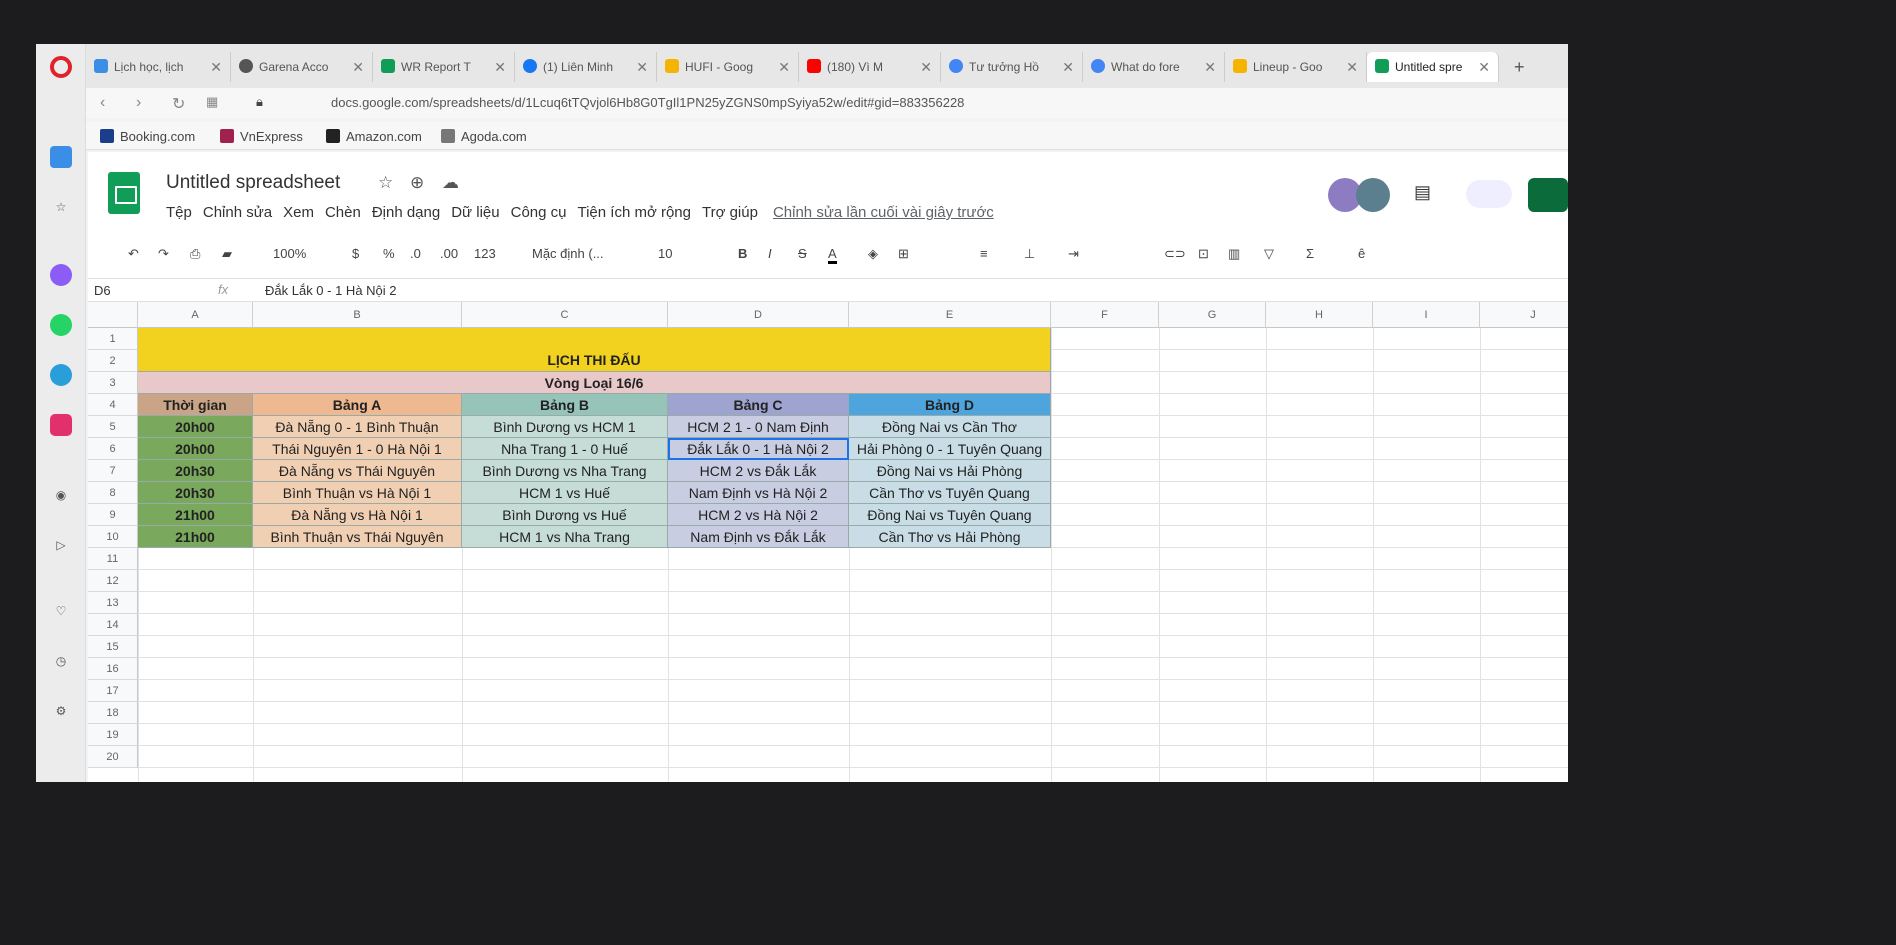 The height and width of the screenshot is (945, 1896). What do you see at coordinates (163, 254) in the screenshot?
I see `redo-icon: ↷` at bounding box center [163, 254].